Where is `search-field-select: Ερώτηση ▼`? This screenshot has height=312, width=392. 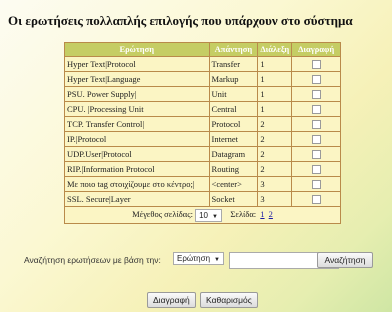
search-field-select: Ερώτηση ▼ is located at coordinates (198, 258).